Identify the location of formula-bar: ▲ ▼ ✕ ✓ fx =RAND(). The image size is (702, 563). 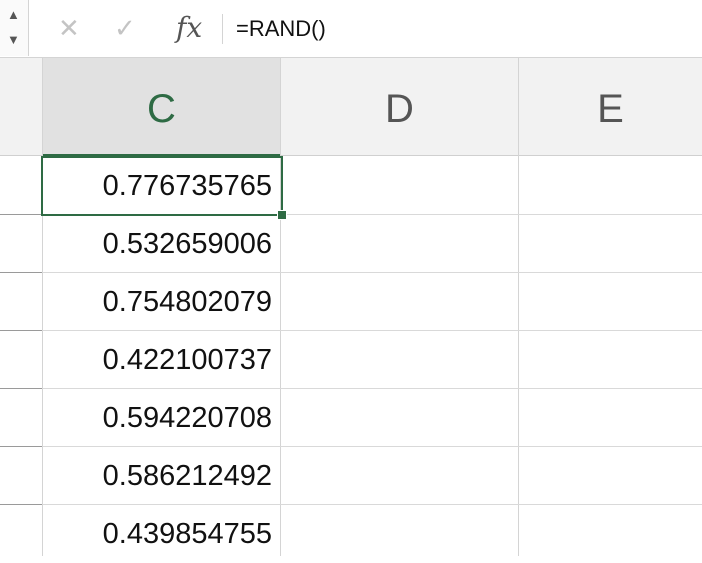
(351, 29).